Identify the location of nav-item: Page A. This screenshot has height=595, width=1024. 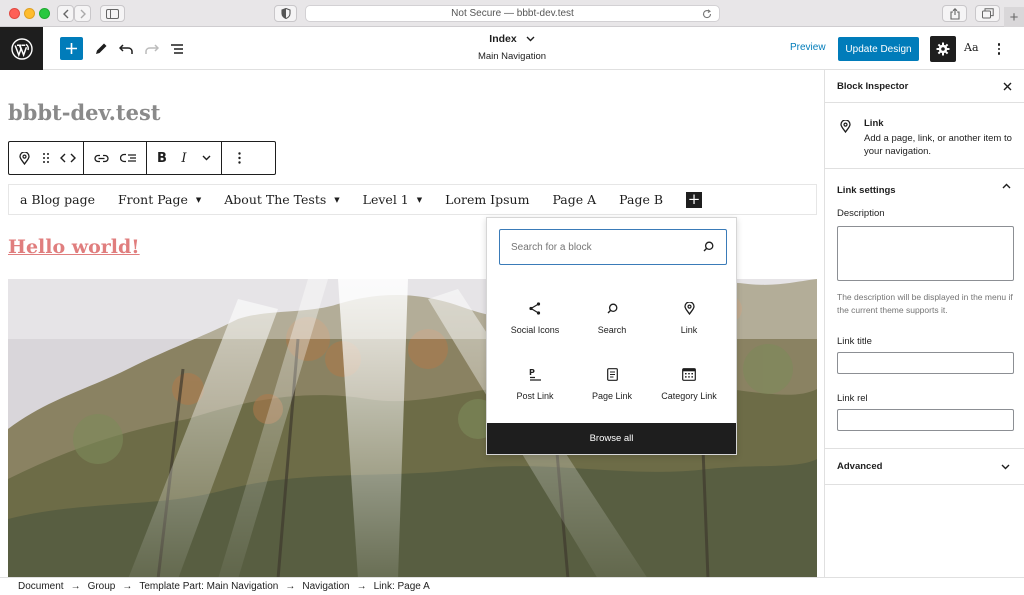
(574, 199).